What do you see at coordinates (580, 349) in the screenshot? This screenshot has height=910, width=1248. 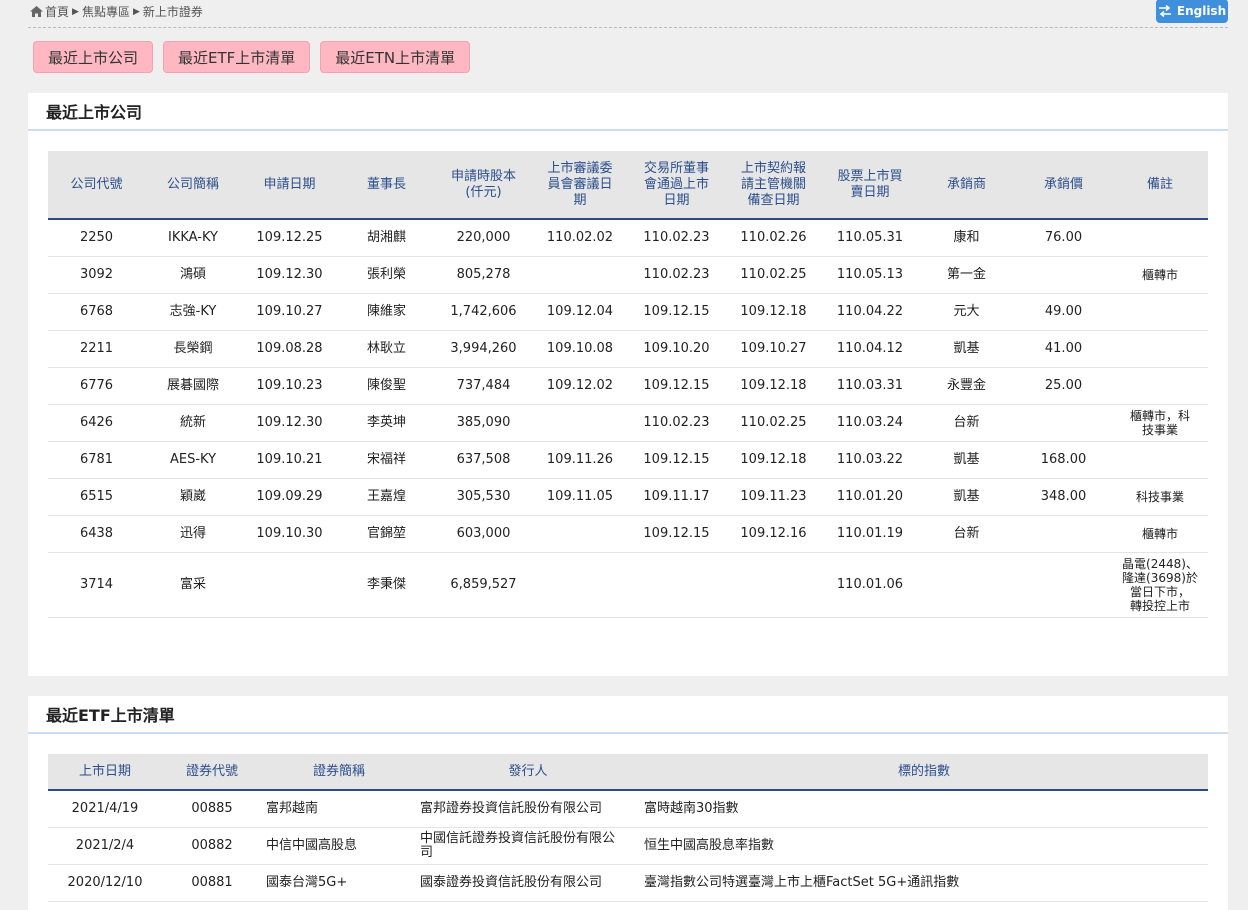 I see `table-cell: 109.10.08` at bounding box center [580, 349].